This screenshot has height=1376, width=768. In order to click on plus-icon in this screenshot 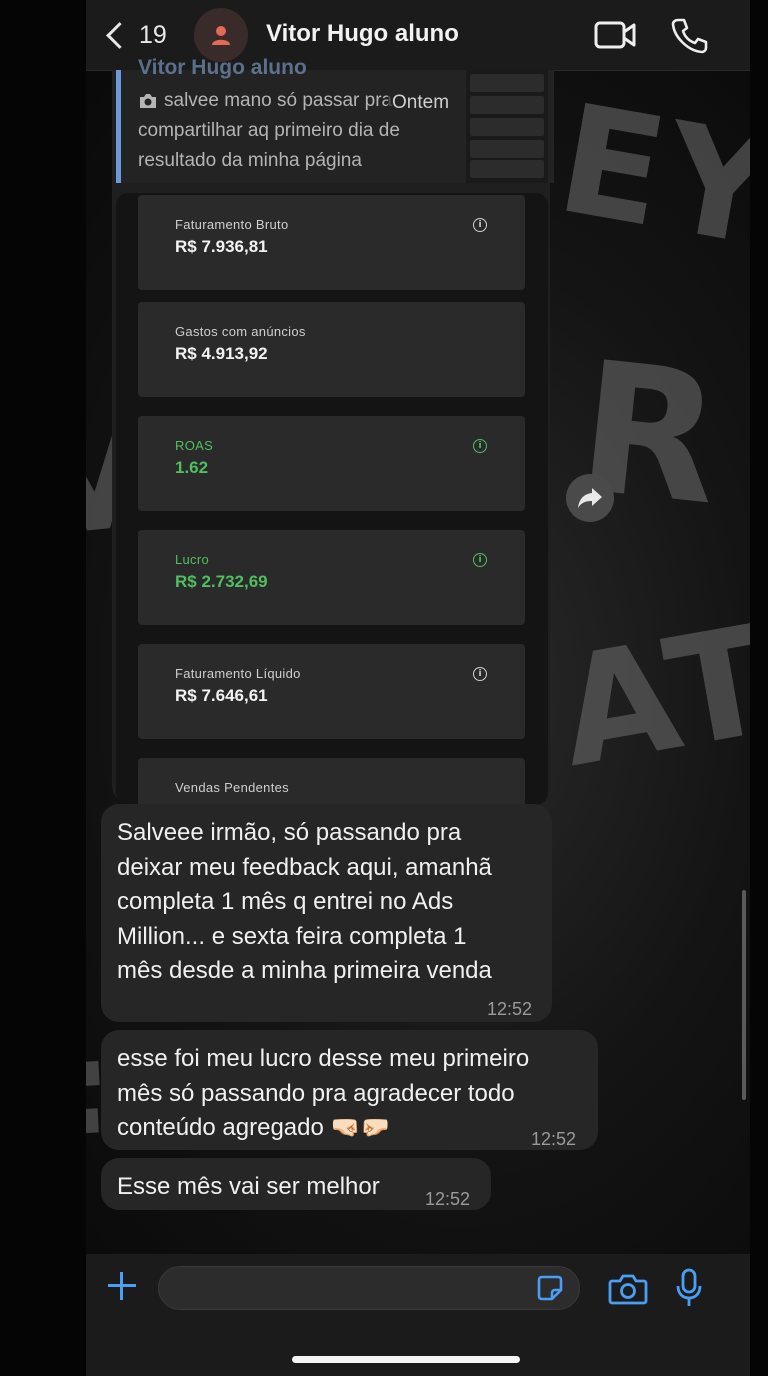, I will do `click(122, 1286)`.